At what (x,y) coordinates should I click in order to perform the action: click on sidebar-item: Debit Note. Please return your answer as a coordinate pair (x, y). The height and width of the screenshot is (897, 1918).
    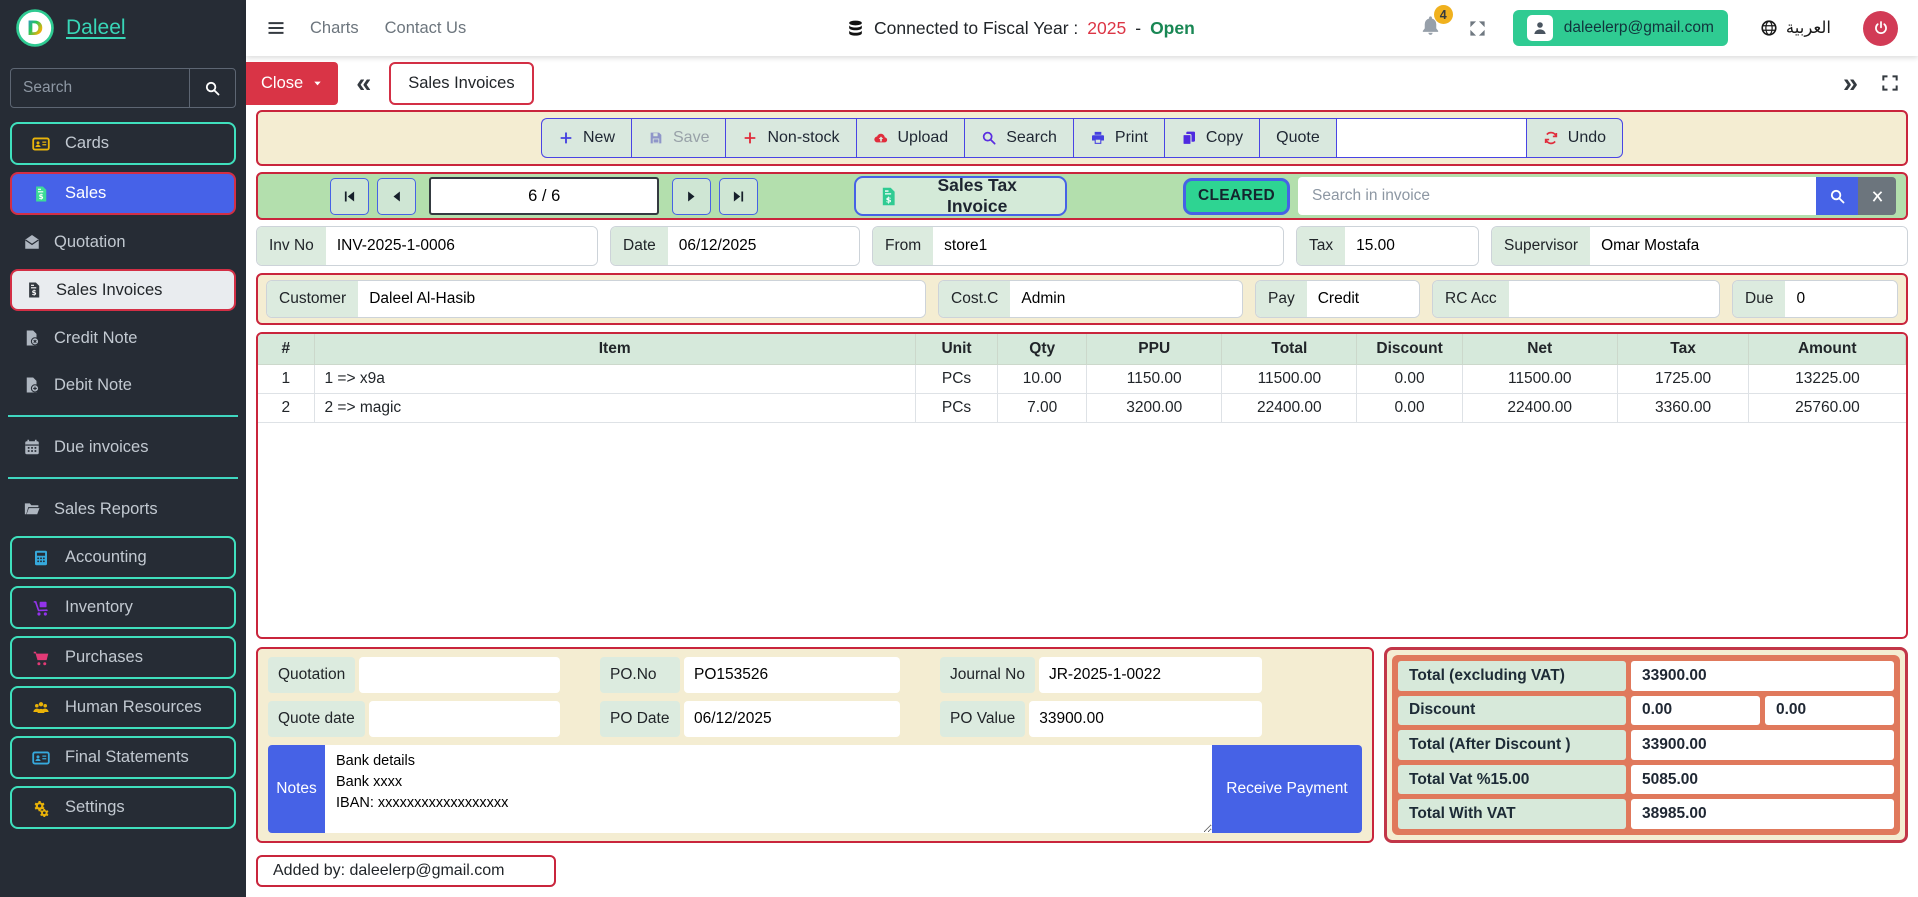
    Looking at the image, I should click on (123, 385).